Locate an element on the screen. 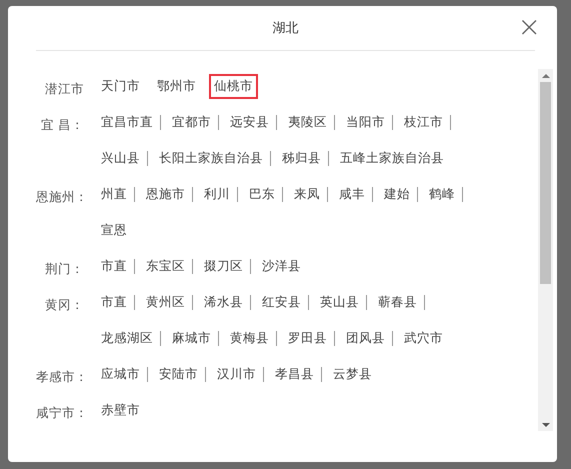 Image resolution: width=571 pixels, height=469 pixels. city-link: 长阳土家族自治县 is located at coordinates (211, 158).